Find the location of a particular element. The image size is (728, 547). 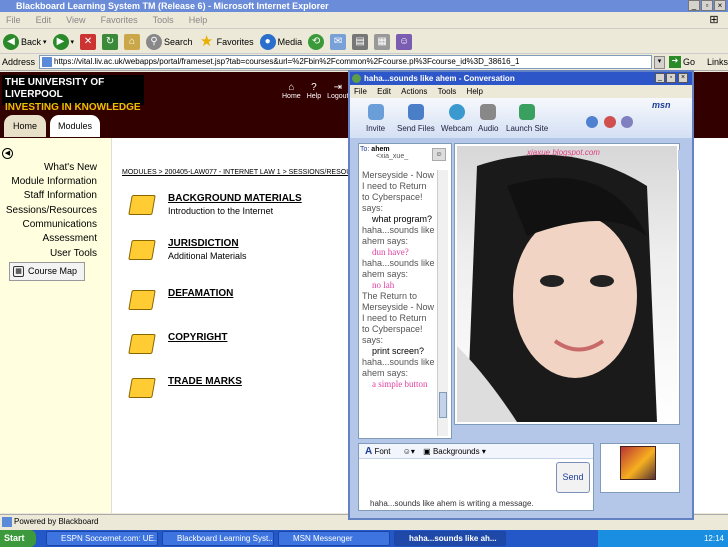

send-files-button: Send Files is located at coordinates (416, 118).